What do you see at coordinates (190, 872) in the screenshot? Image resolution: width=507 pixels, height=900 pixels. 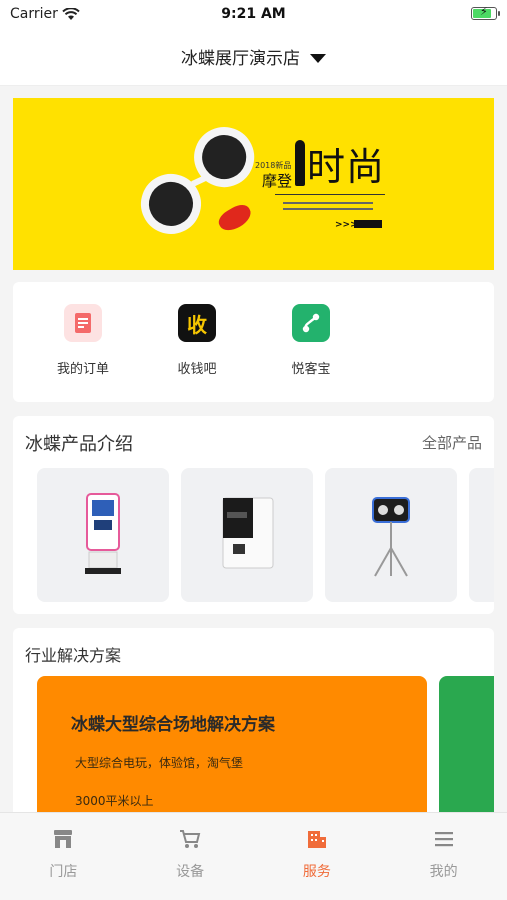 I see `tab-label: 设备` at bounding box center [190, 872].